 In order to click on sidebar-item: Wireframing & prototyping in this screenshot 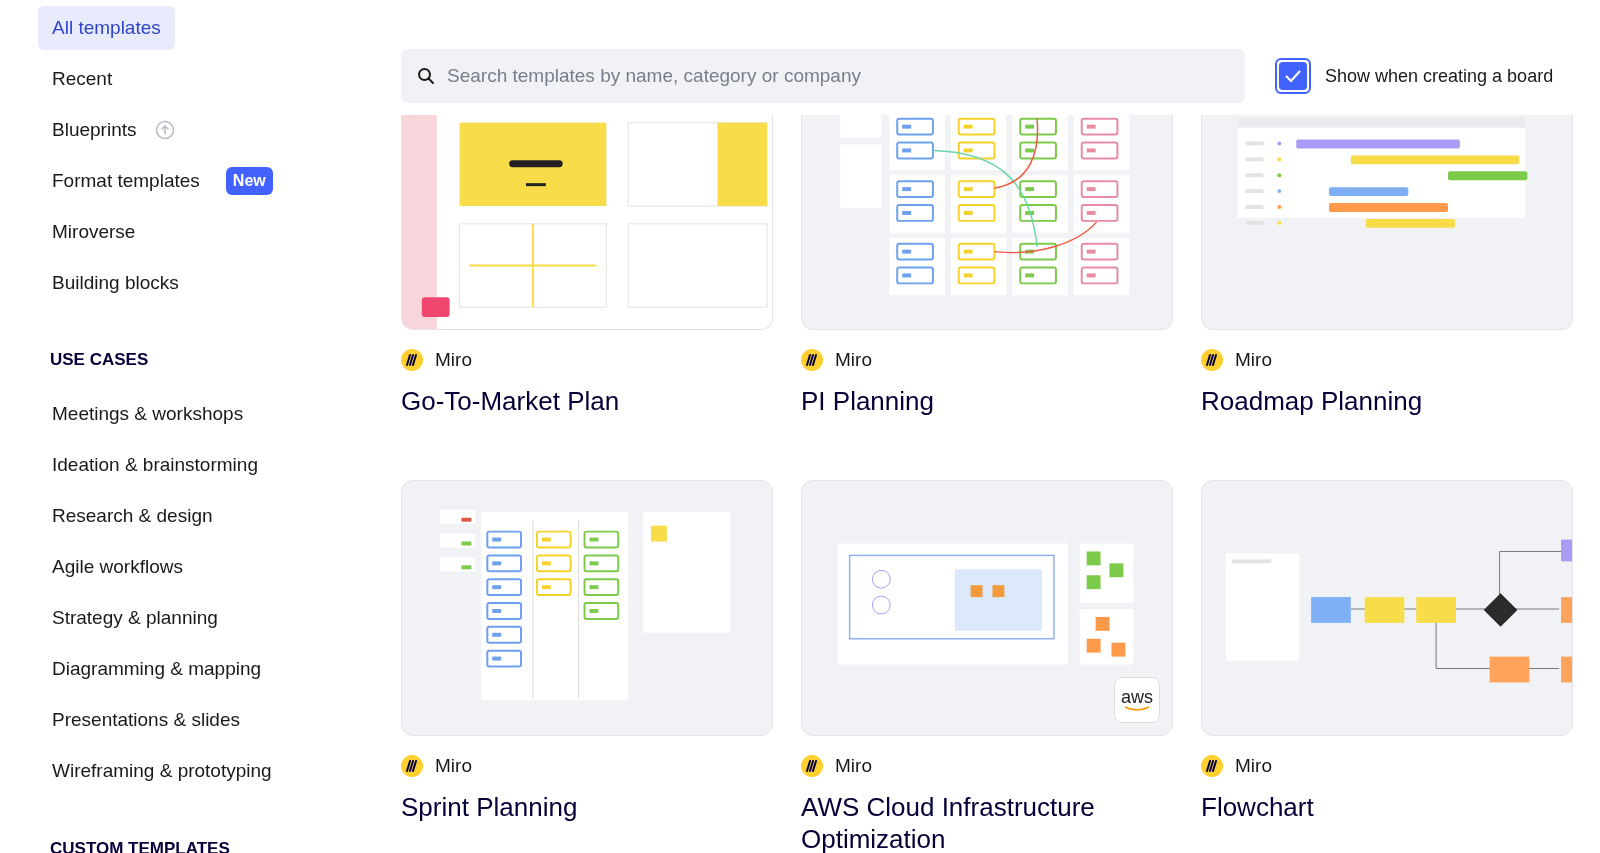, I will do `click(162, 771)`.